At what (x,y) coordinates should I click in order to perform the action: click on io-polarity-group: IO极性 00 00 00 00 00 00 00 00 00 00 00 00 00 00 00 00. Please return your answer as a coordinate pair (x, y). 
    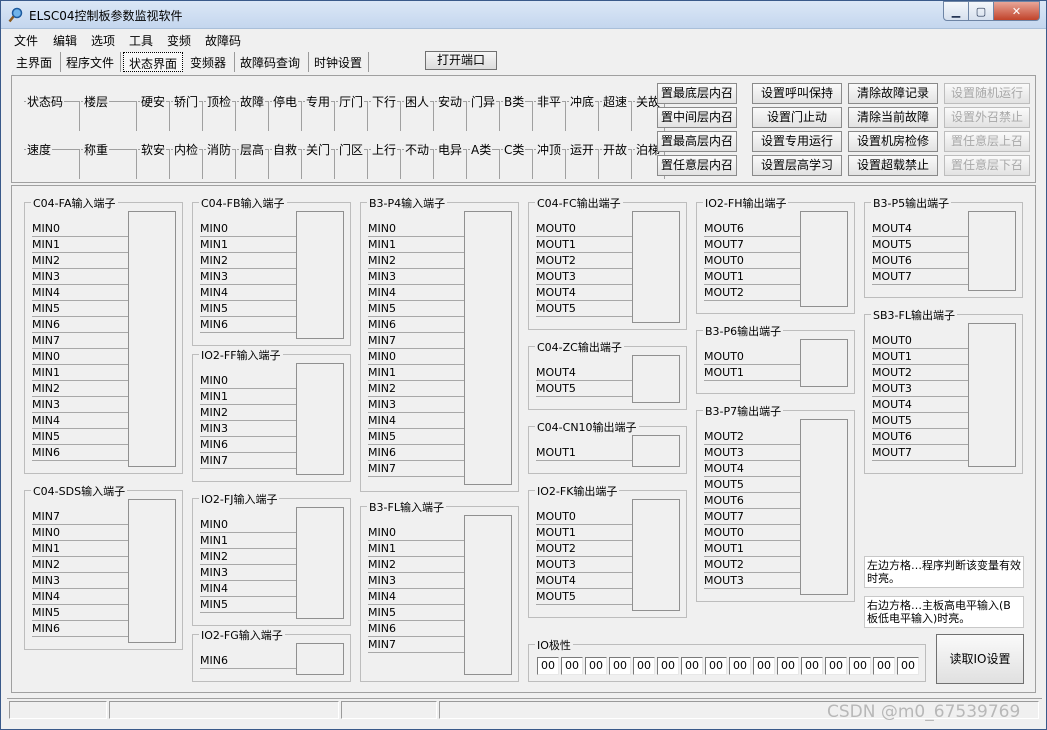
    Looking at the image, I should click on (727, 659).